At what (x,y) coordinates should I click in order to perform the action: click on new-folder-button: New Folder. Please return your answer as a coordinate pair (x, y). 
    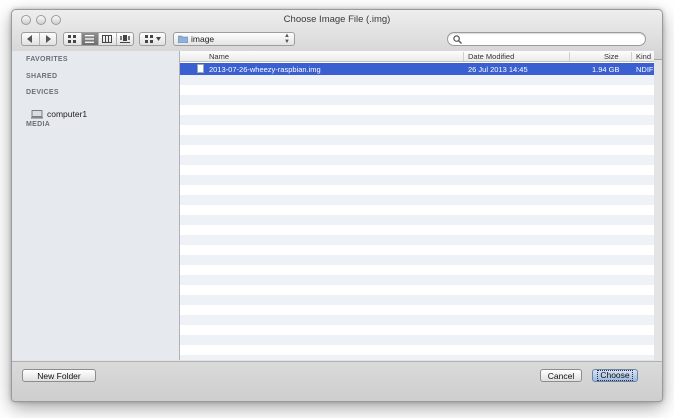
    Looking at the image, I should click on (59, 375).